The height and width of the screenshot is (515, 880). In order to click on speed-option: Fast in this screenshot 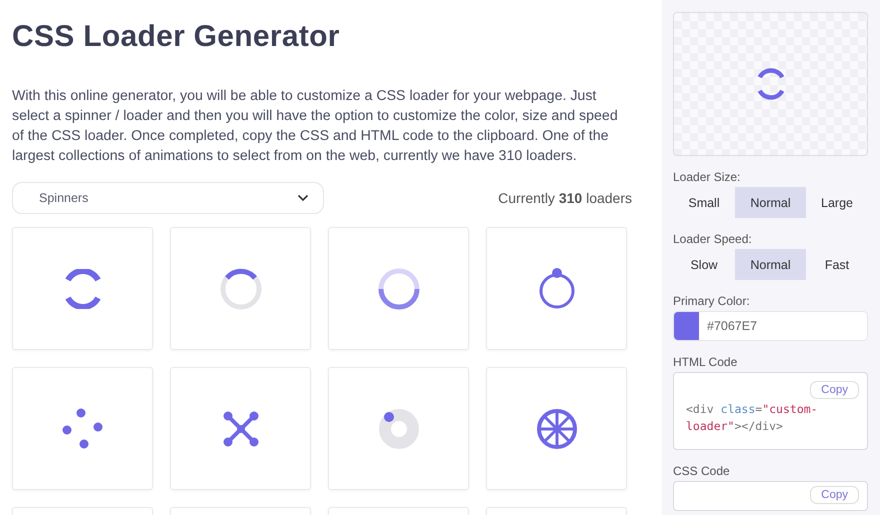, I will do `click(837, 264)`.